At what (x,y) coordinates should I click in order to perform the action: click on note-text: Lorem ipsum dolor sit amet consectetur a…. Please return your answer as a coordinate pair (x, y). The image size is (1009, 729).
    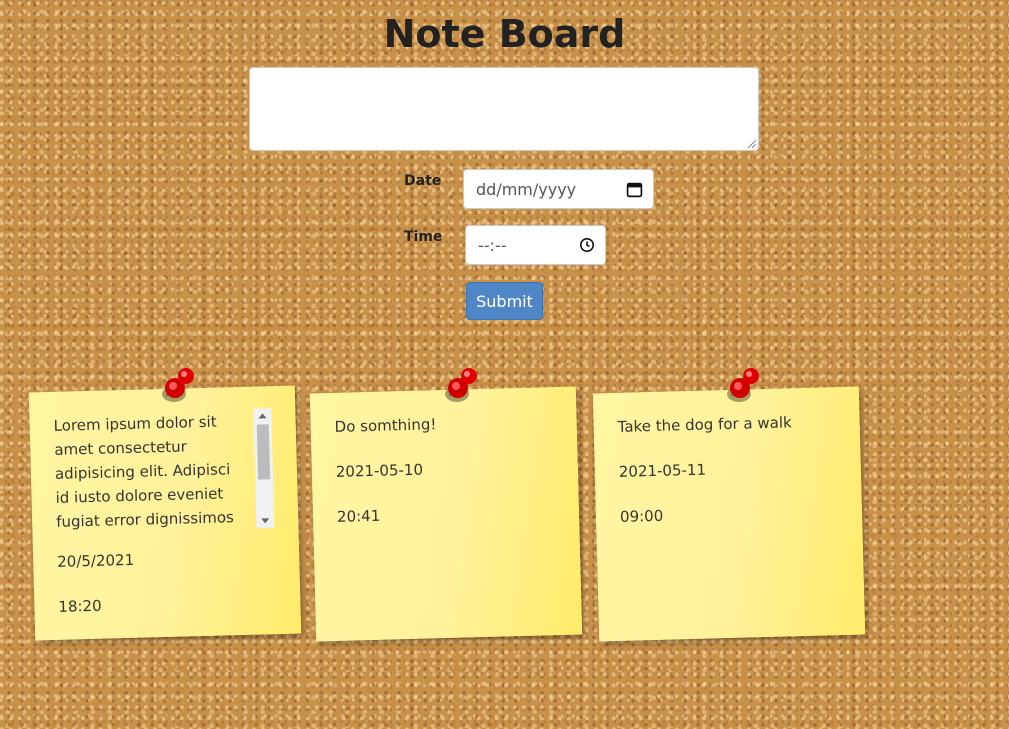
    Looking at the image, I should click on (144, 471).